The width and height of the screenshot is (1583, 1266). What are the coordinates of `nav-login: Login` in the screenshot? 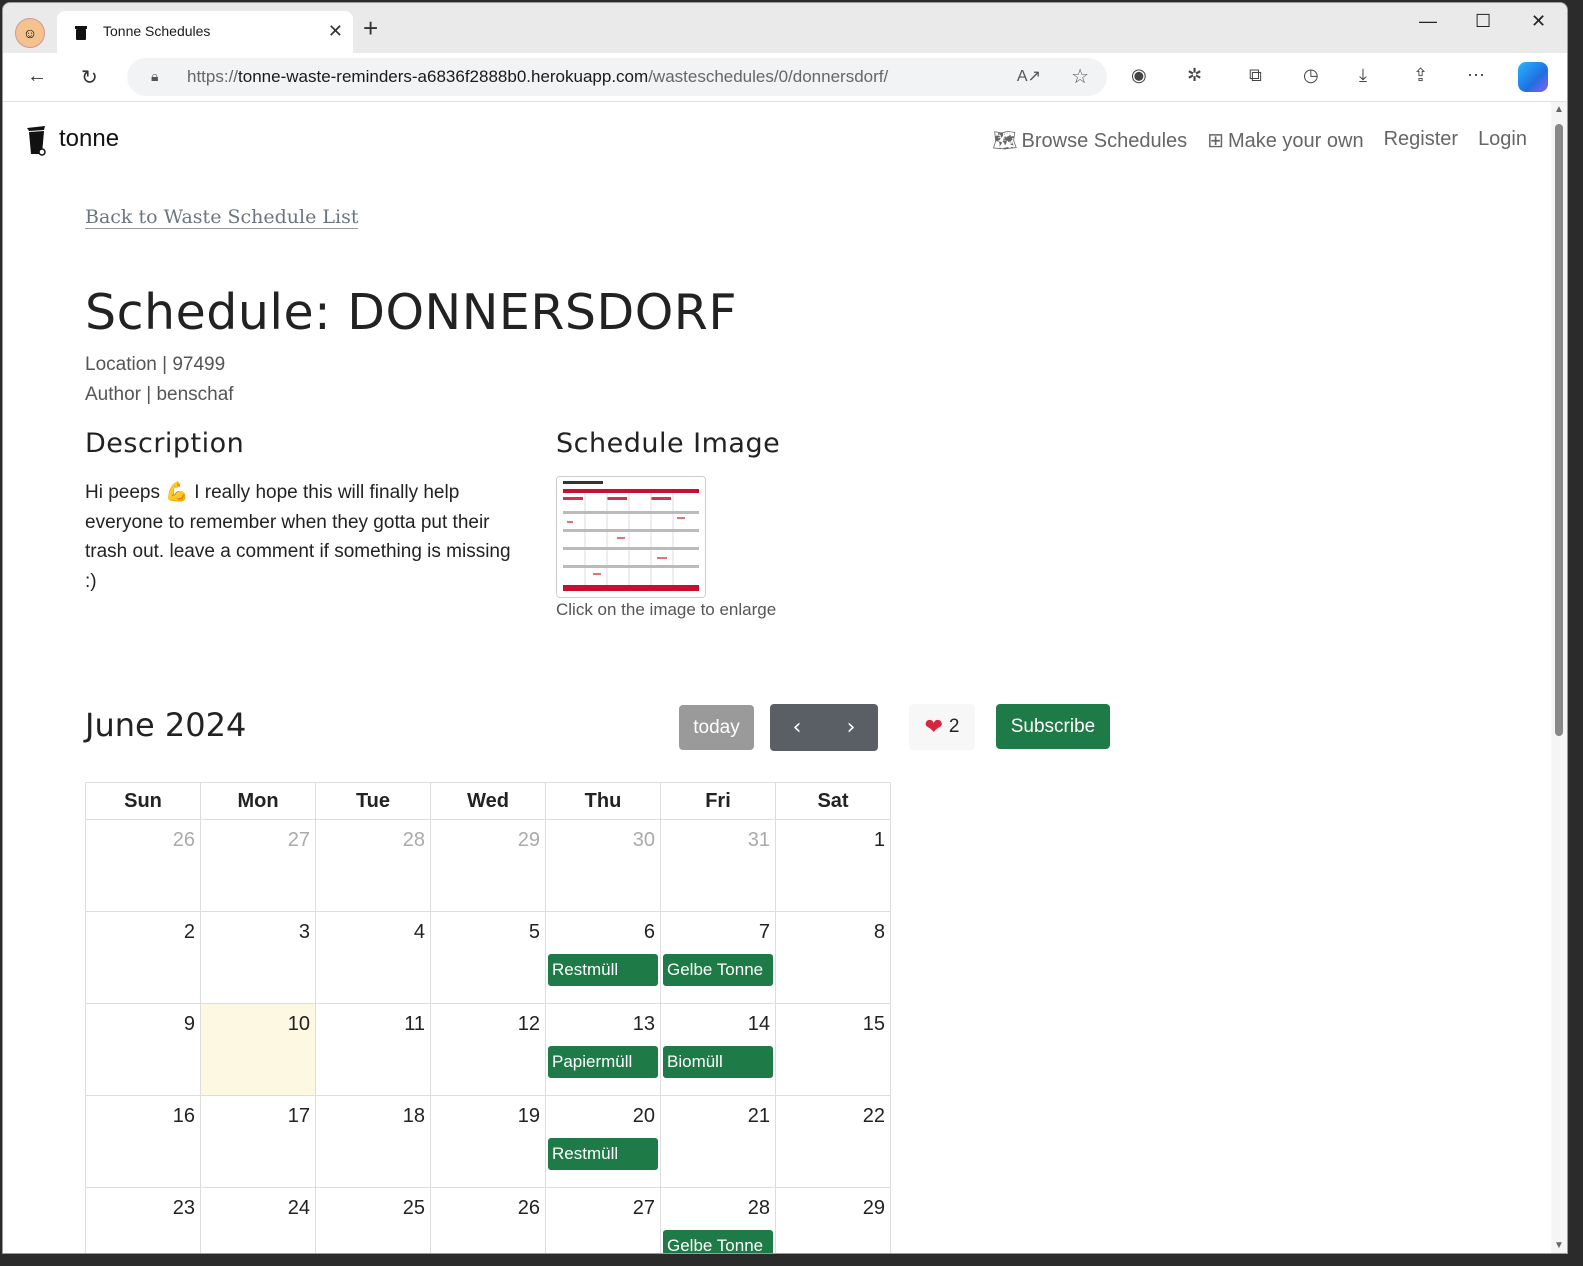 It's located at (1502, 140).